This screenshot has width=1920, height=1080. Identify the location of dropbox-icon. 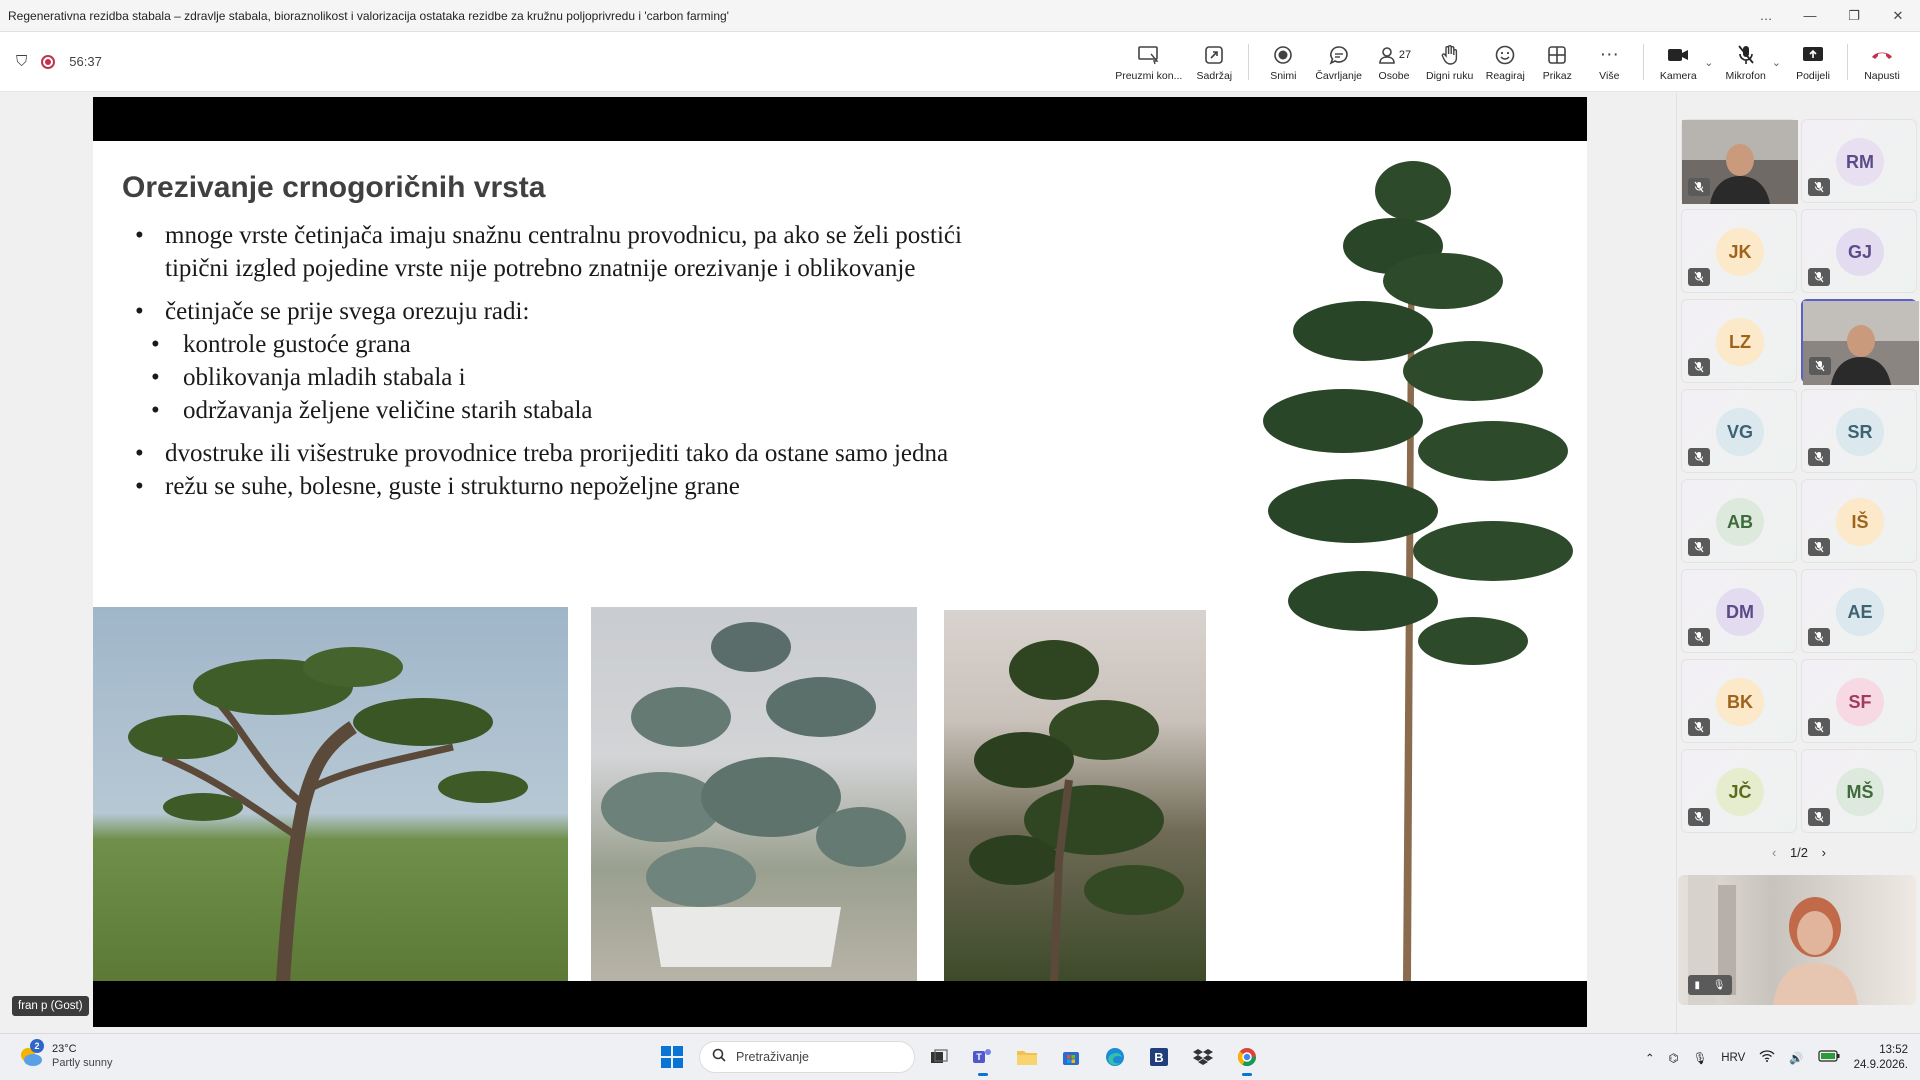
(1203, 1057).